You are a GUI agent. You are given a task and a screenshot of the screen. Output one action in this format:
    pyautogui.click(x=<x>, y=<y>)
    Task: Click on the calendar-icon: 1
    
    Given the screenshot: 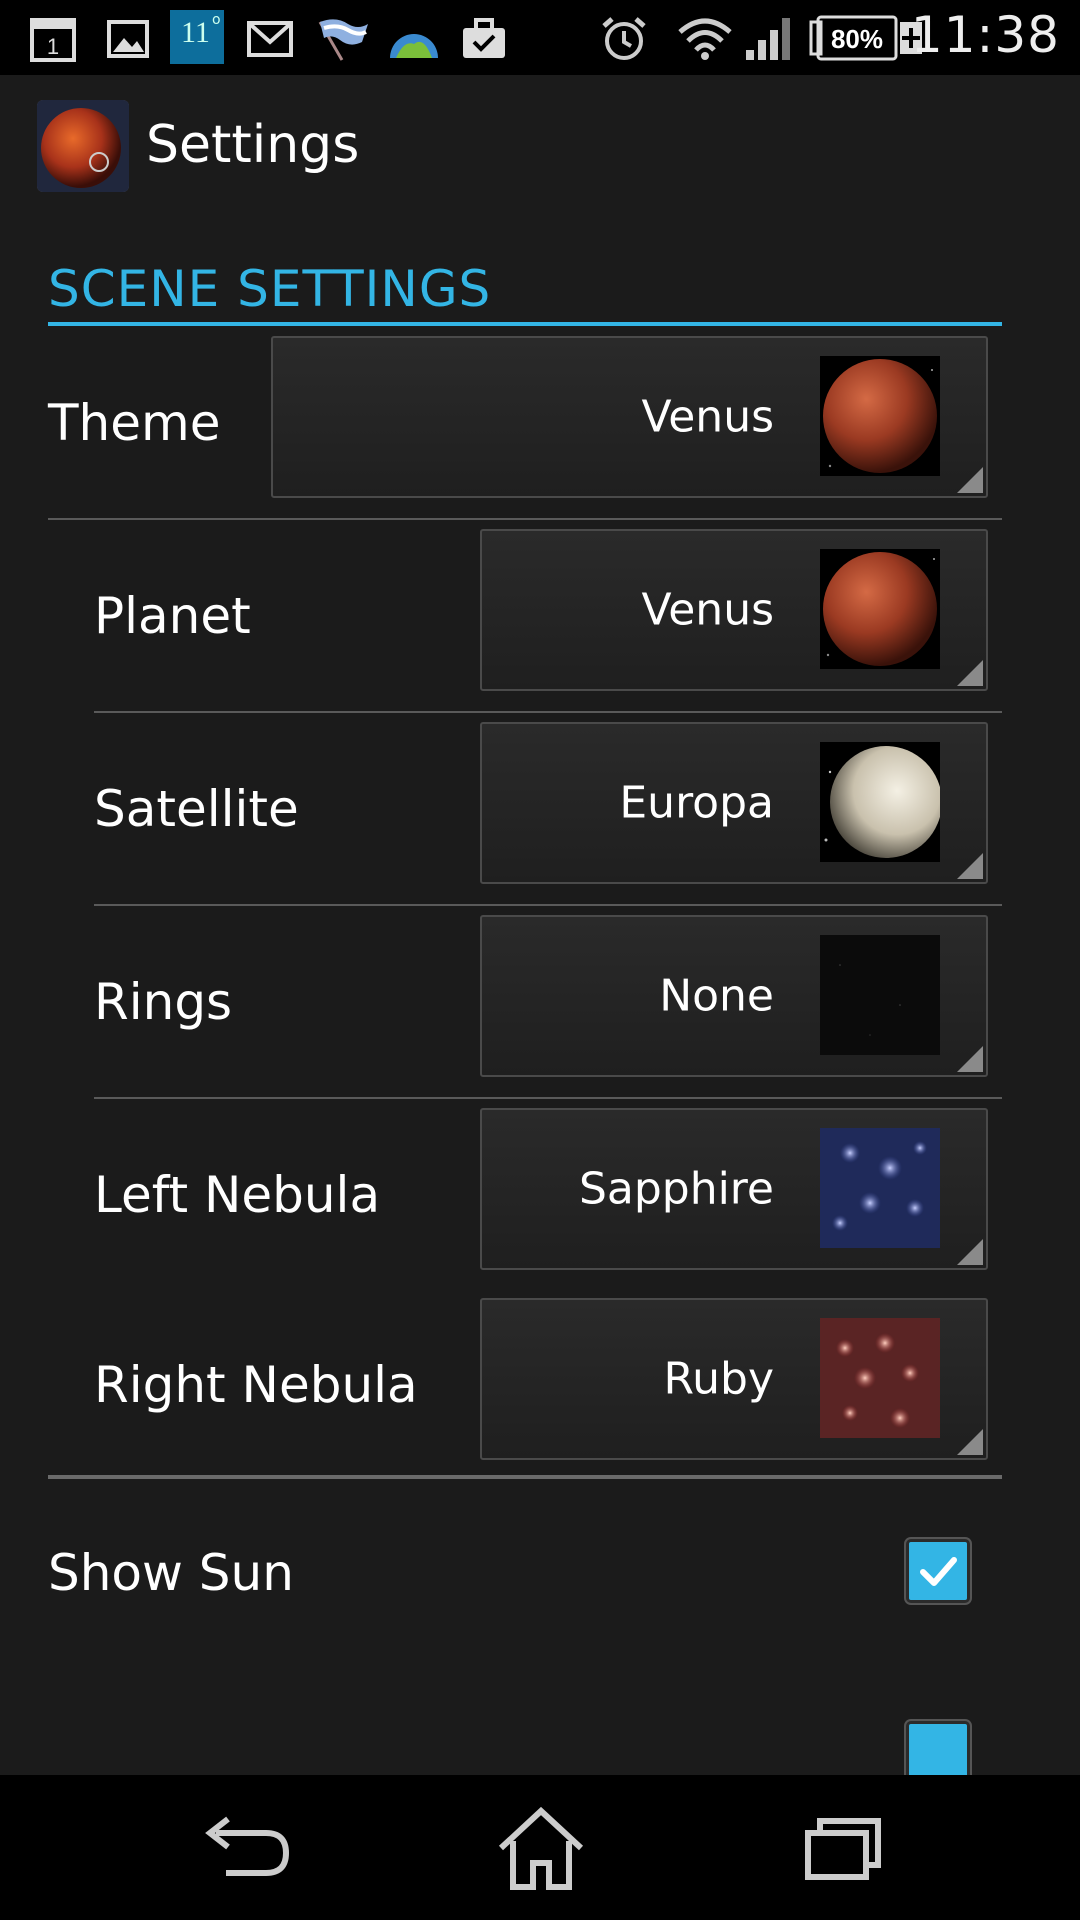 What is the action you would take?
    pyautogui.click(x=53, y=40)
    